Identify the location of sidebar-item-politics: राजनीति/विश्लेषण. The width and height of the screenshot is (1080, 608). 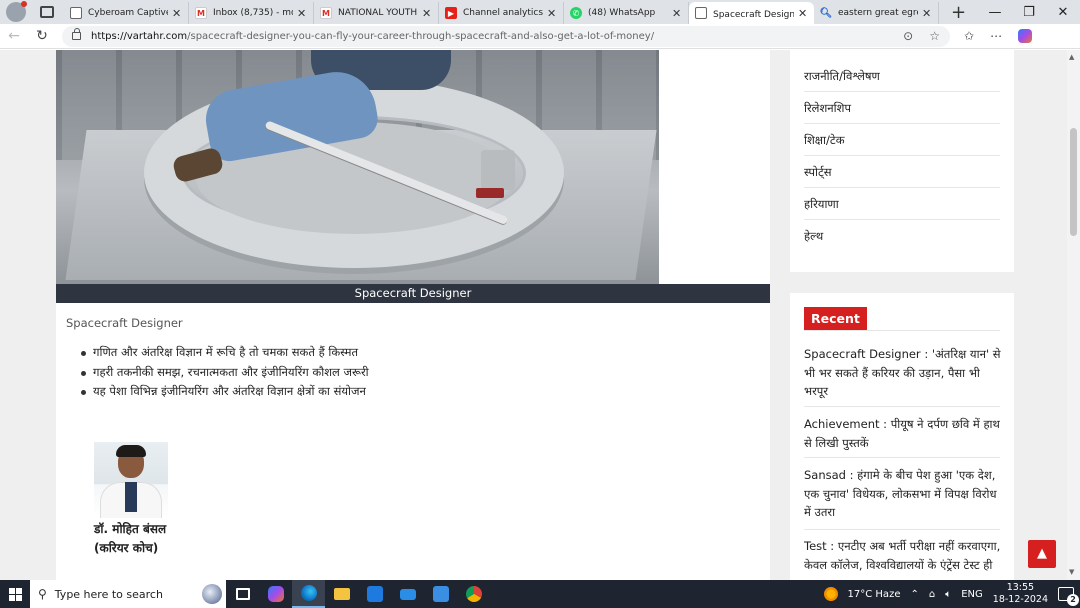
(902, 76).